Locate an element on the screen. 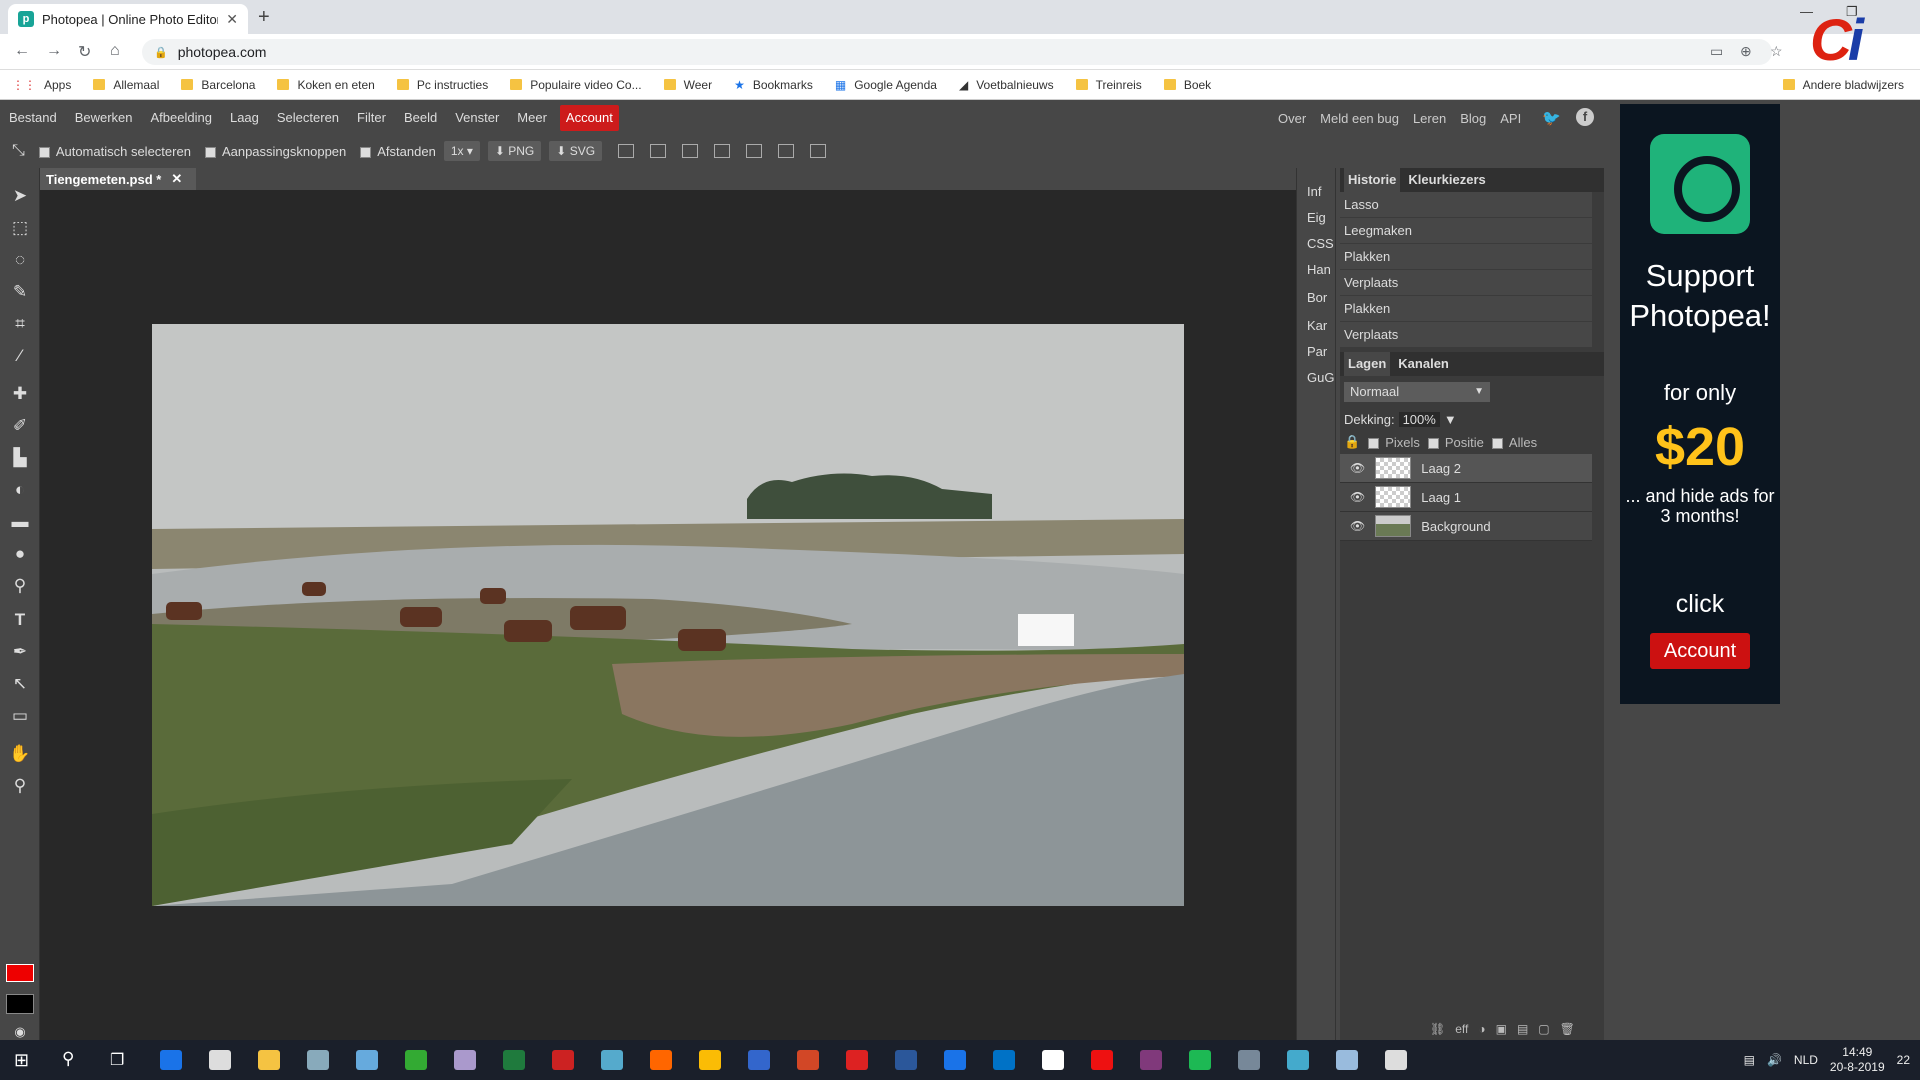  bookmark-3: Koken en eten is located at coordinates (326, 85).